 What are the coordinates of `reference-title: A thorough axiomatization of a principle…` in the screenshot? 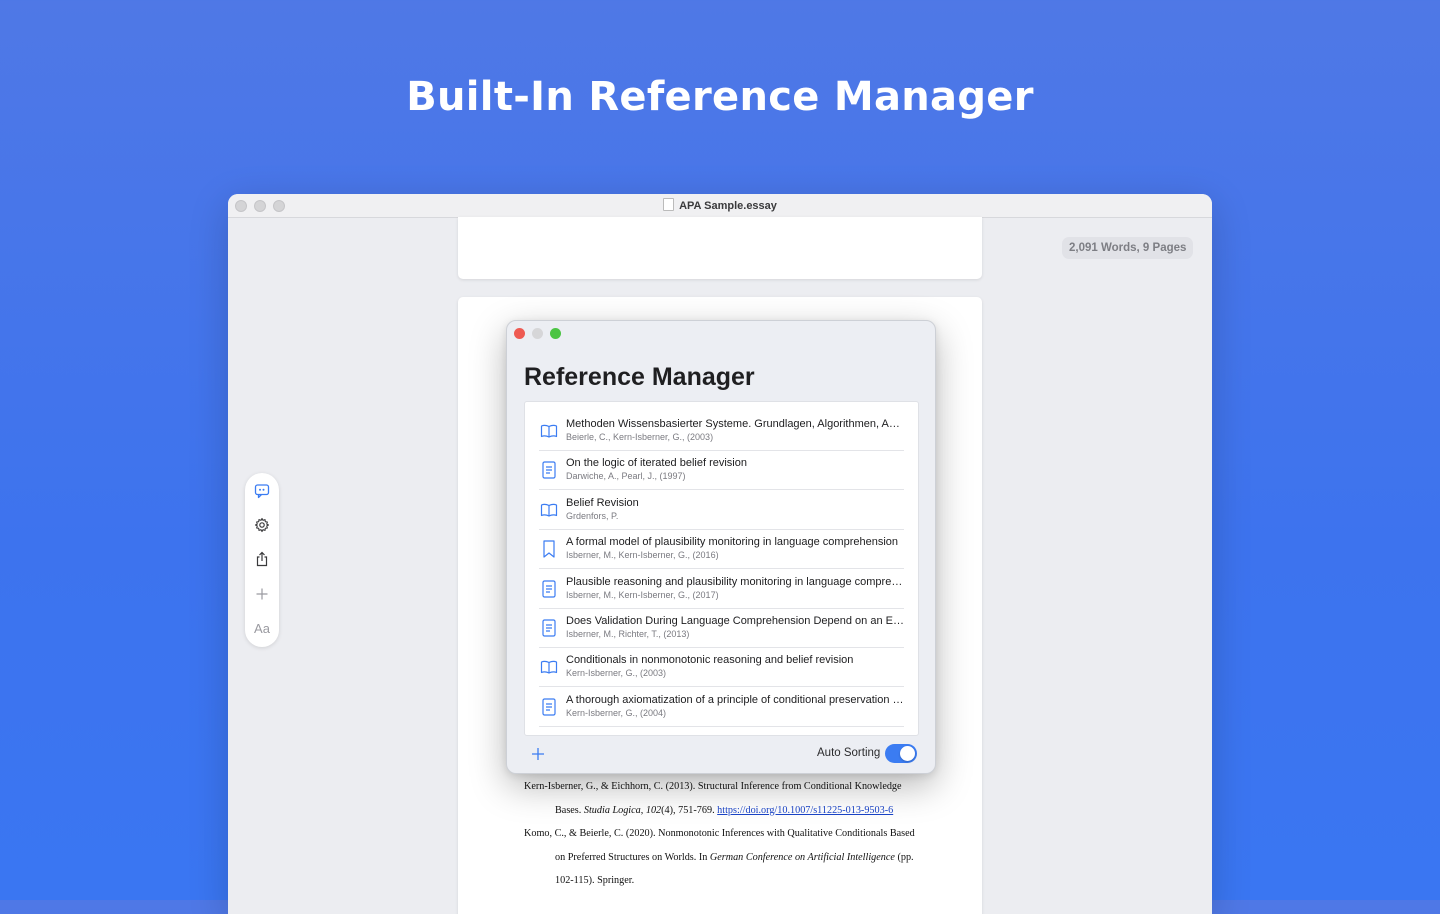 It's located at (735, 699).